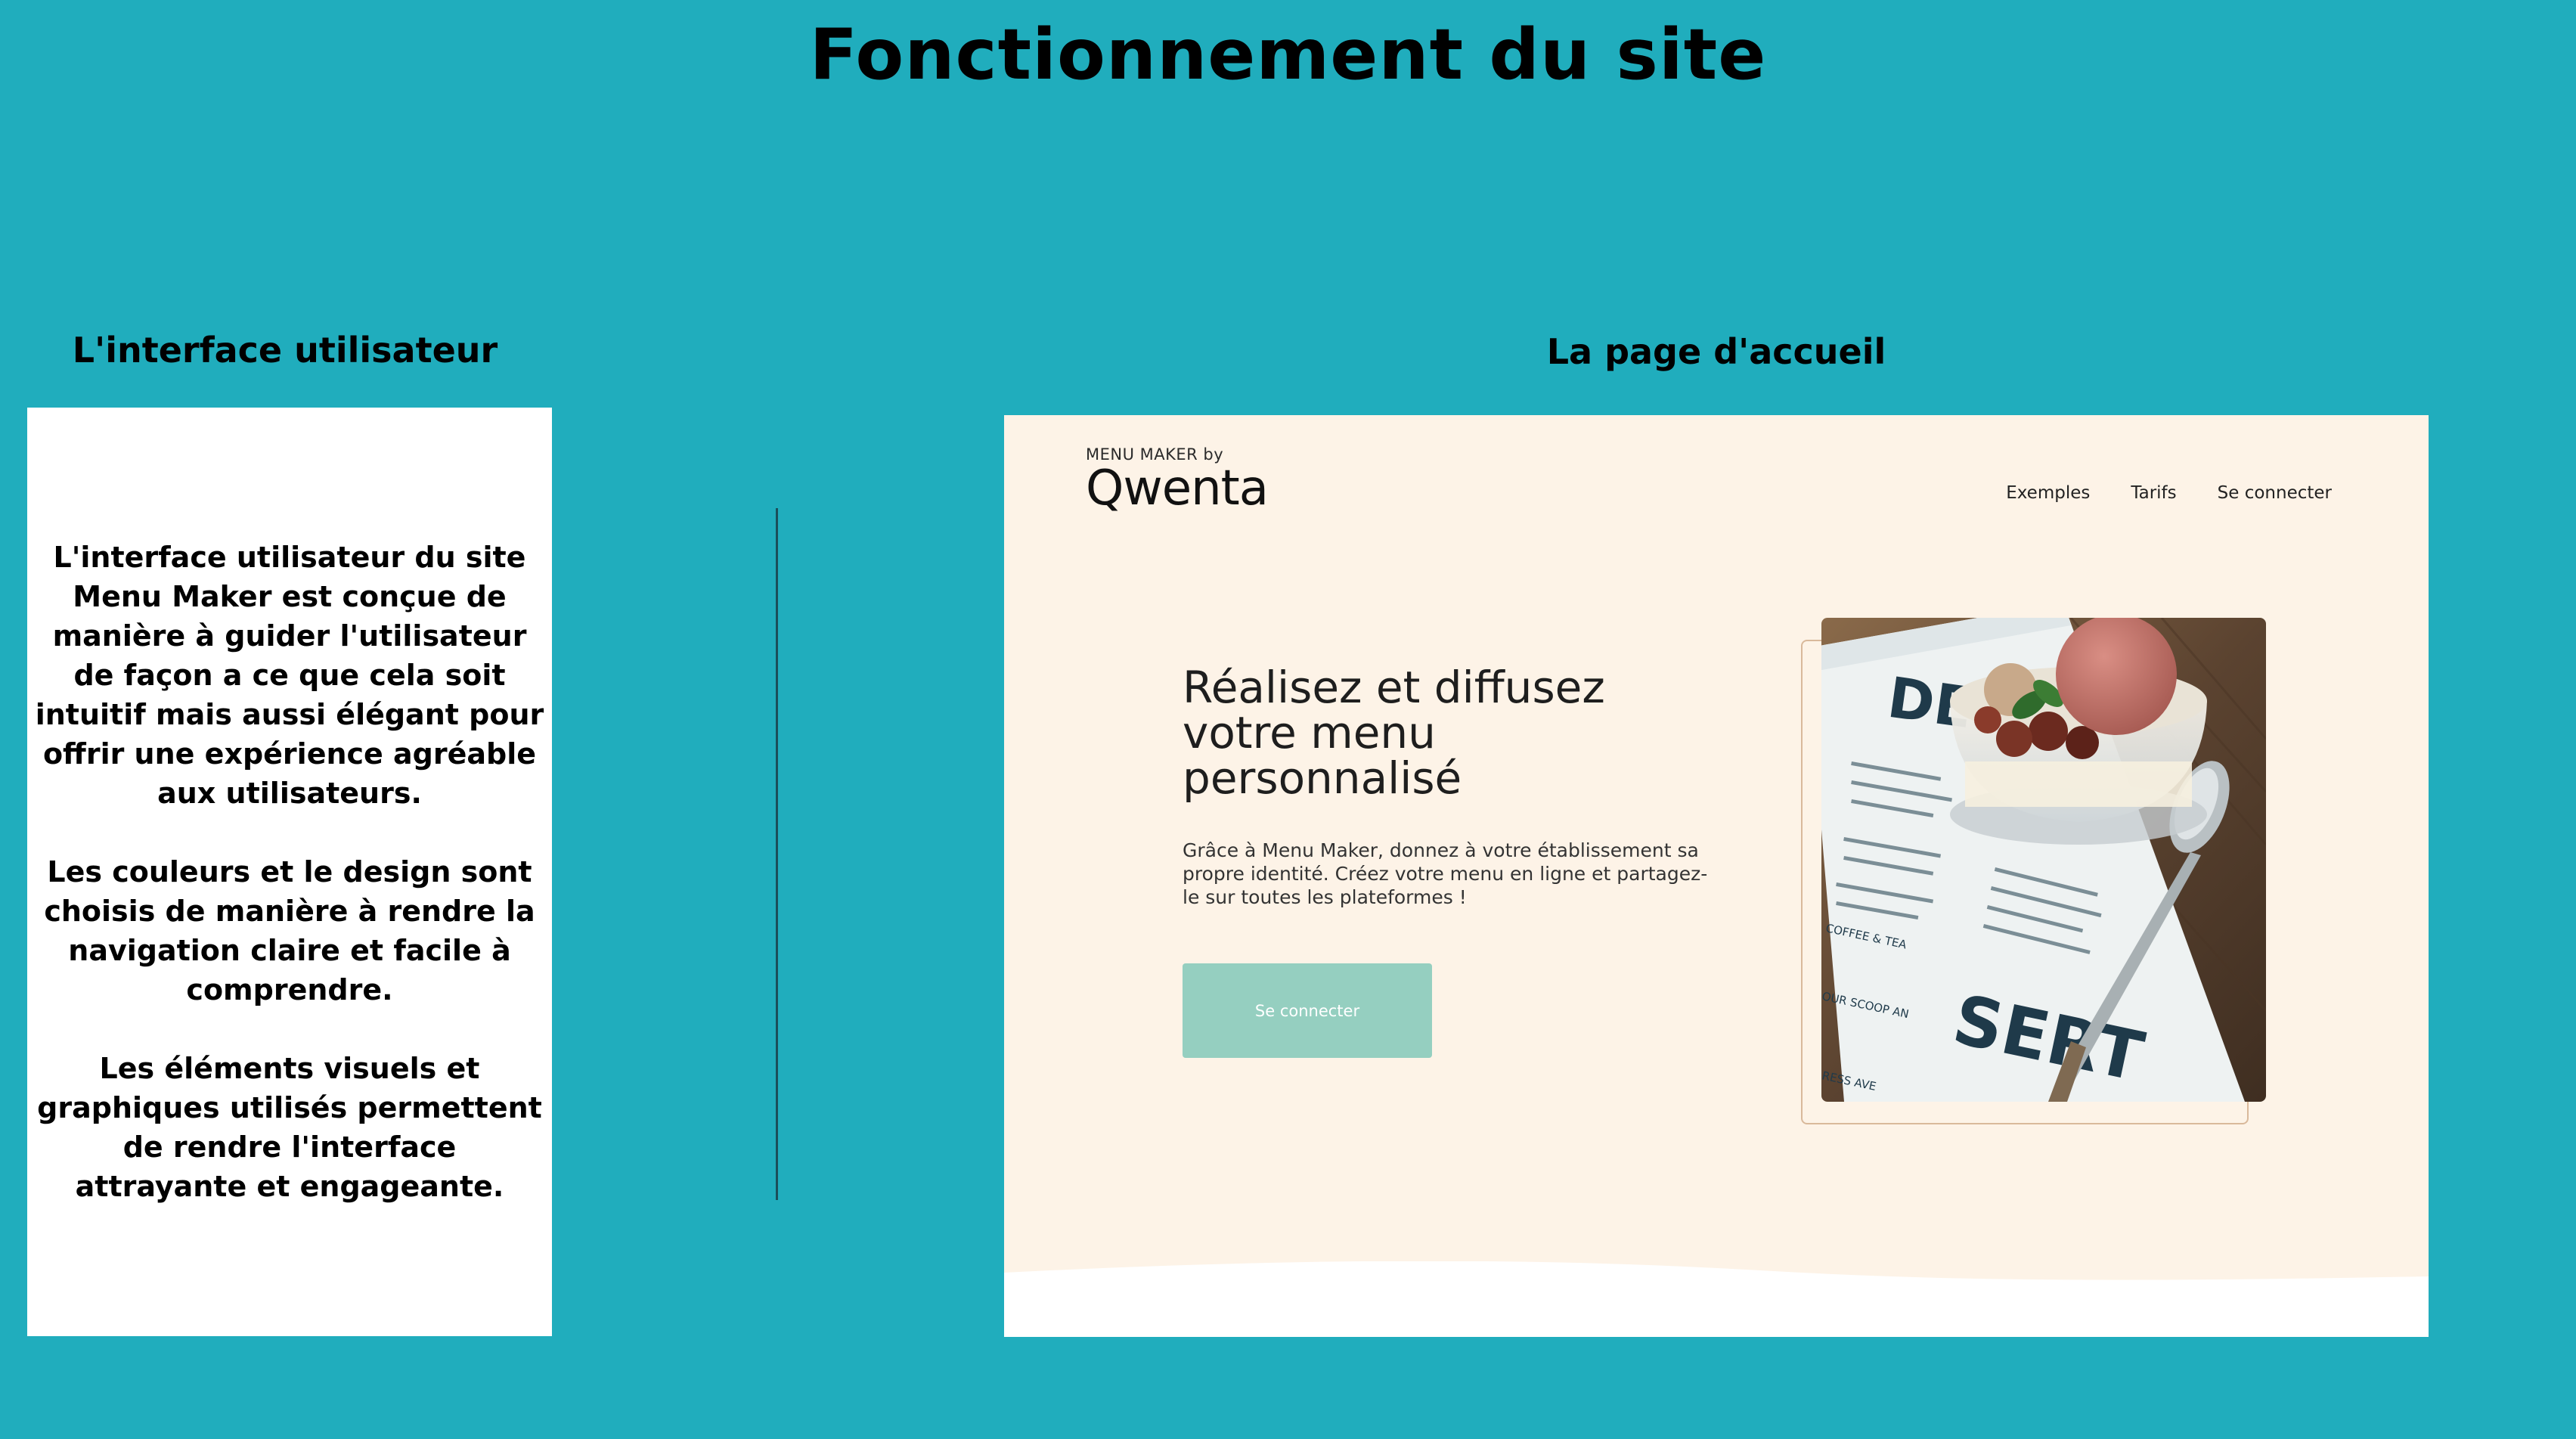 The width and height of the screenshot is (2576, 1439). Describe the element at coordinates (1716, 1299) in the screenshot. I see `bottom-wave` at that location.